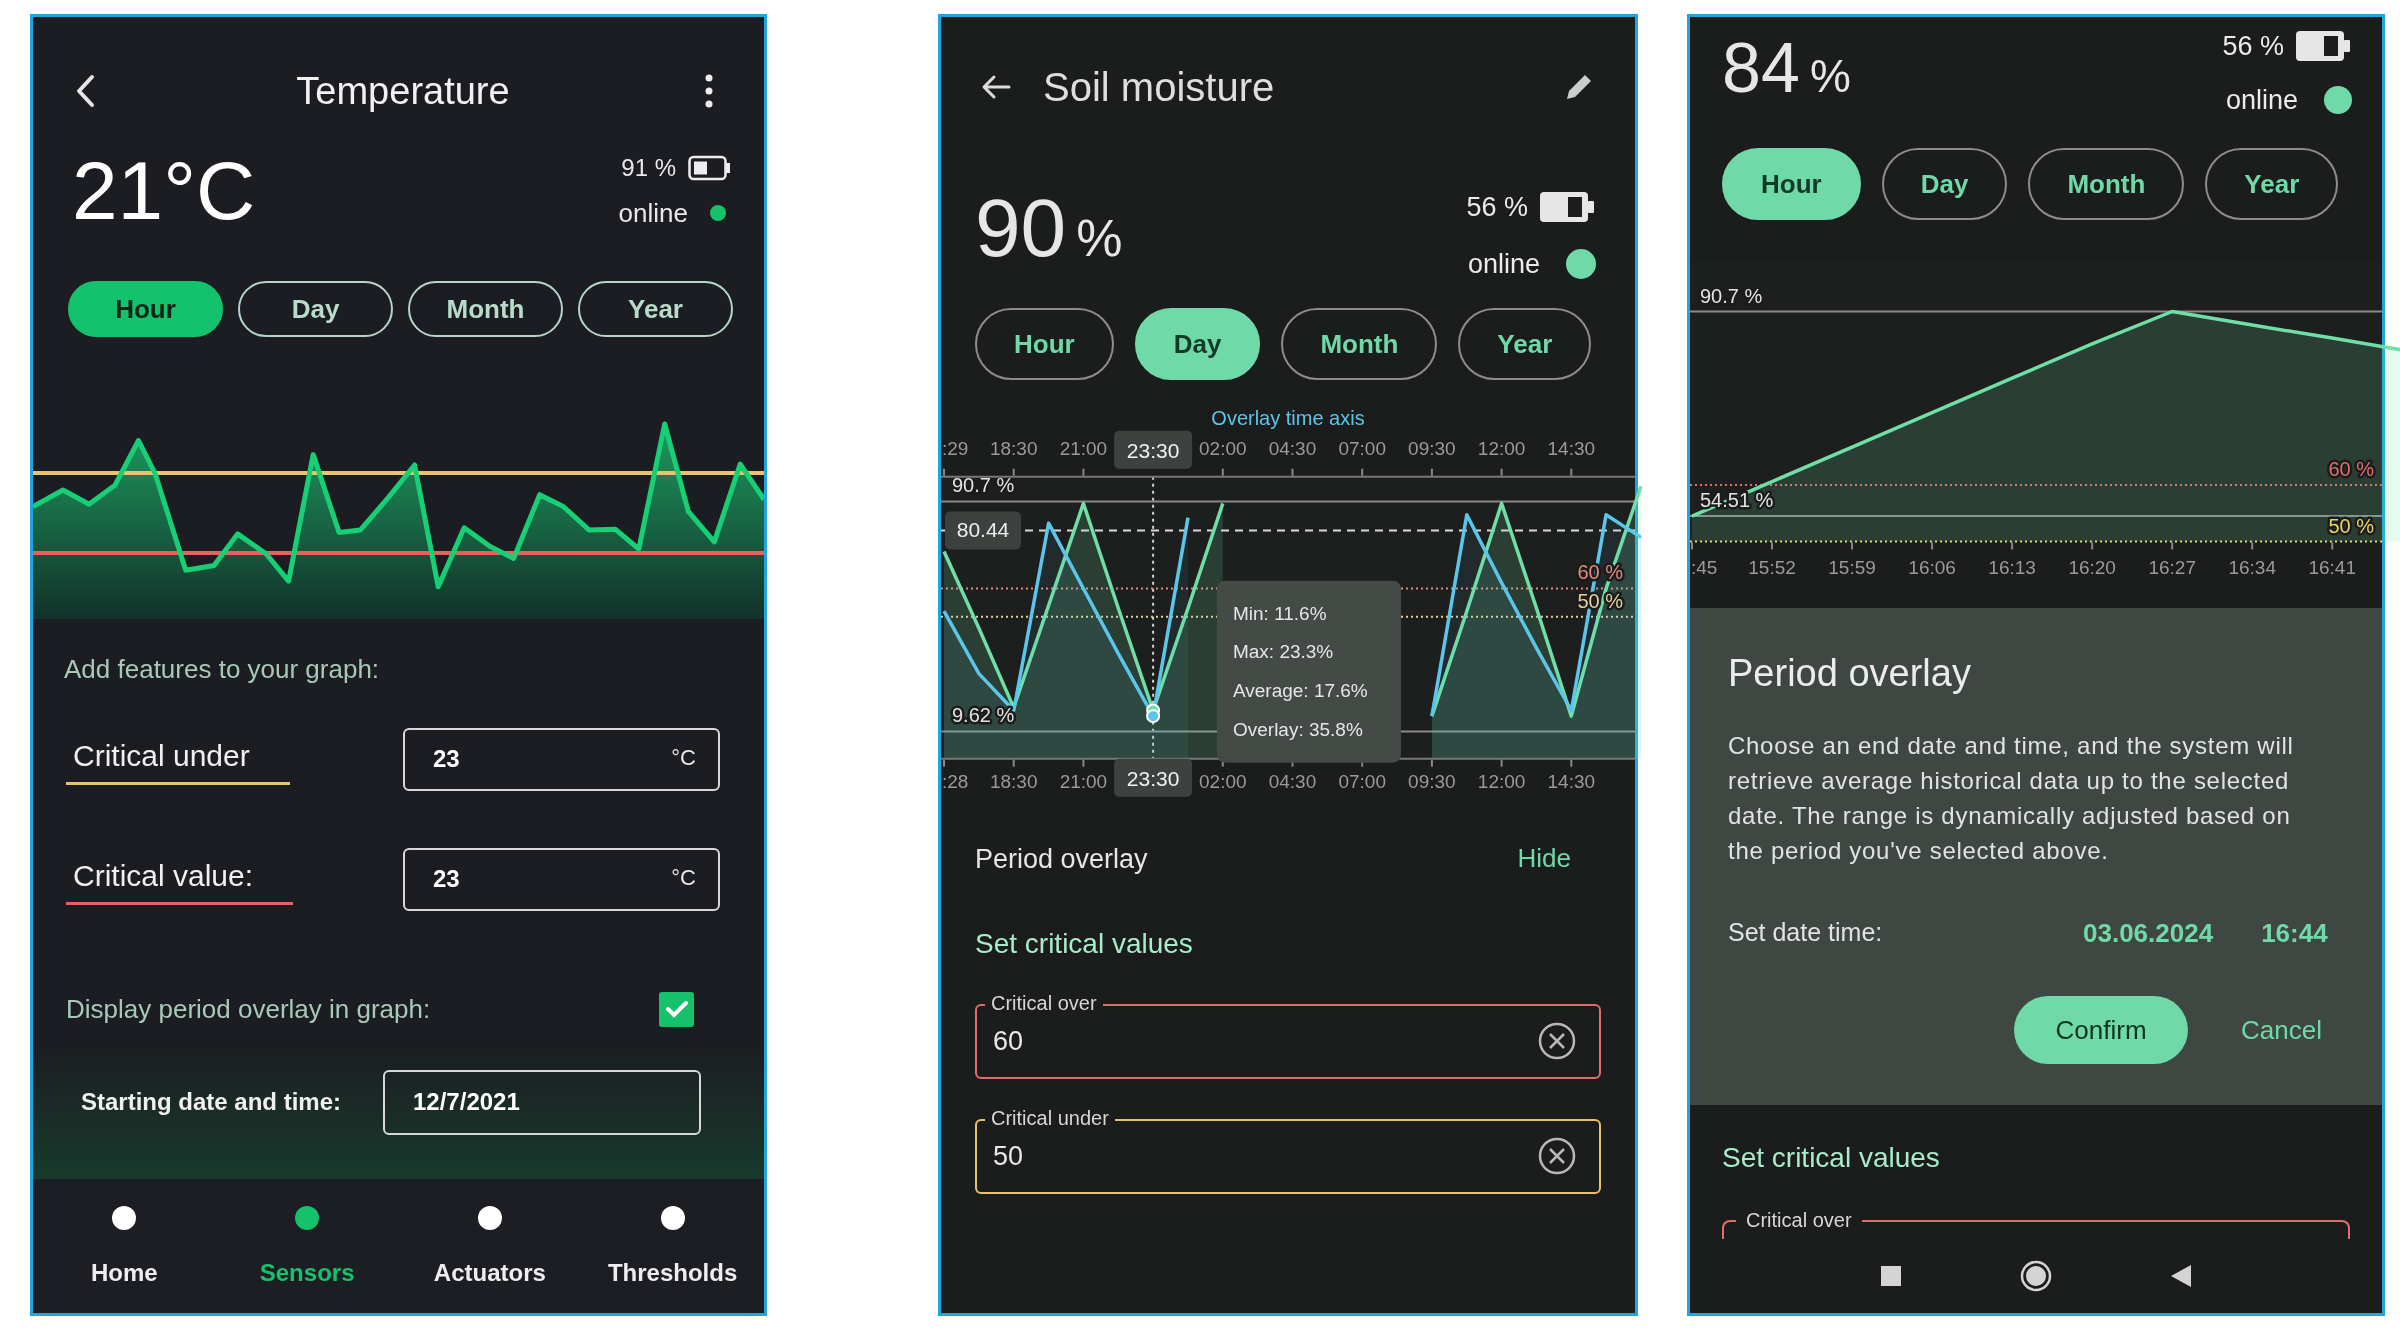 This screenshot has width=2400, height=1340. Describe the element at coordinates (248, 1009) in the screenshot. I see `option-label: Display period overlay in graph:` at that location.